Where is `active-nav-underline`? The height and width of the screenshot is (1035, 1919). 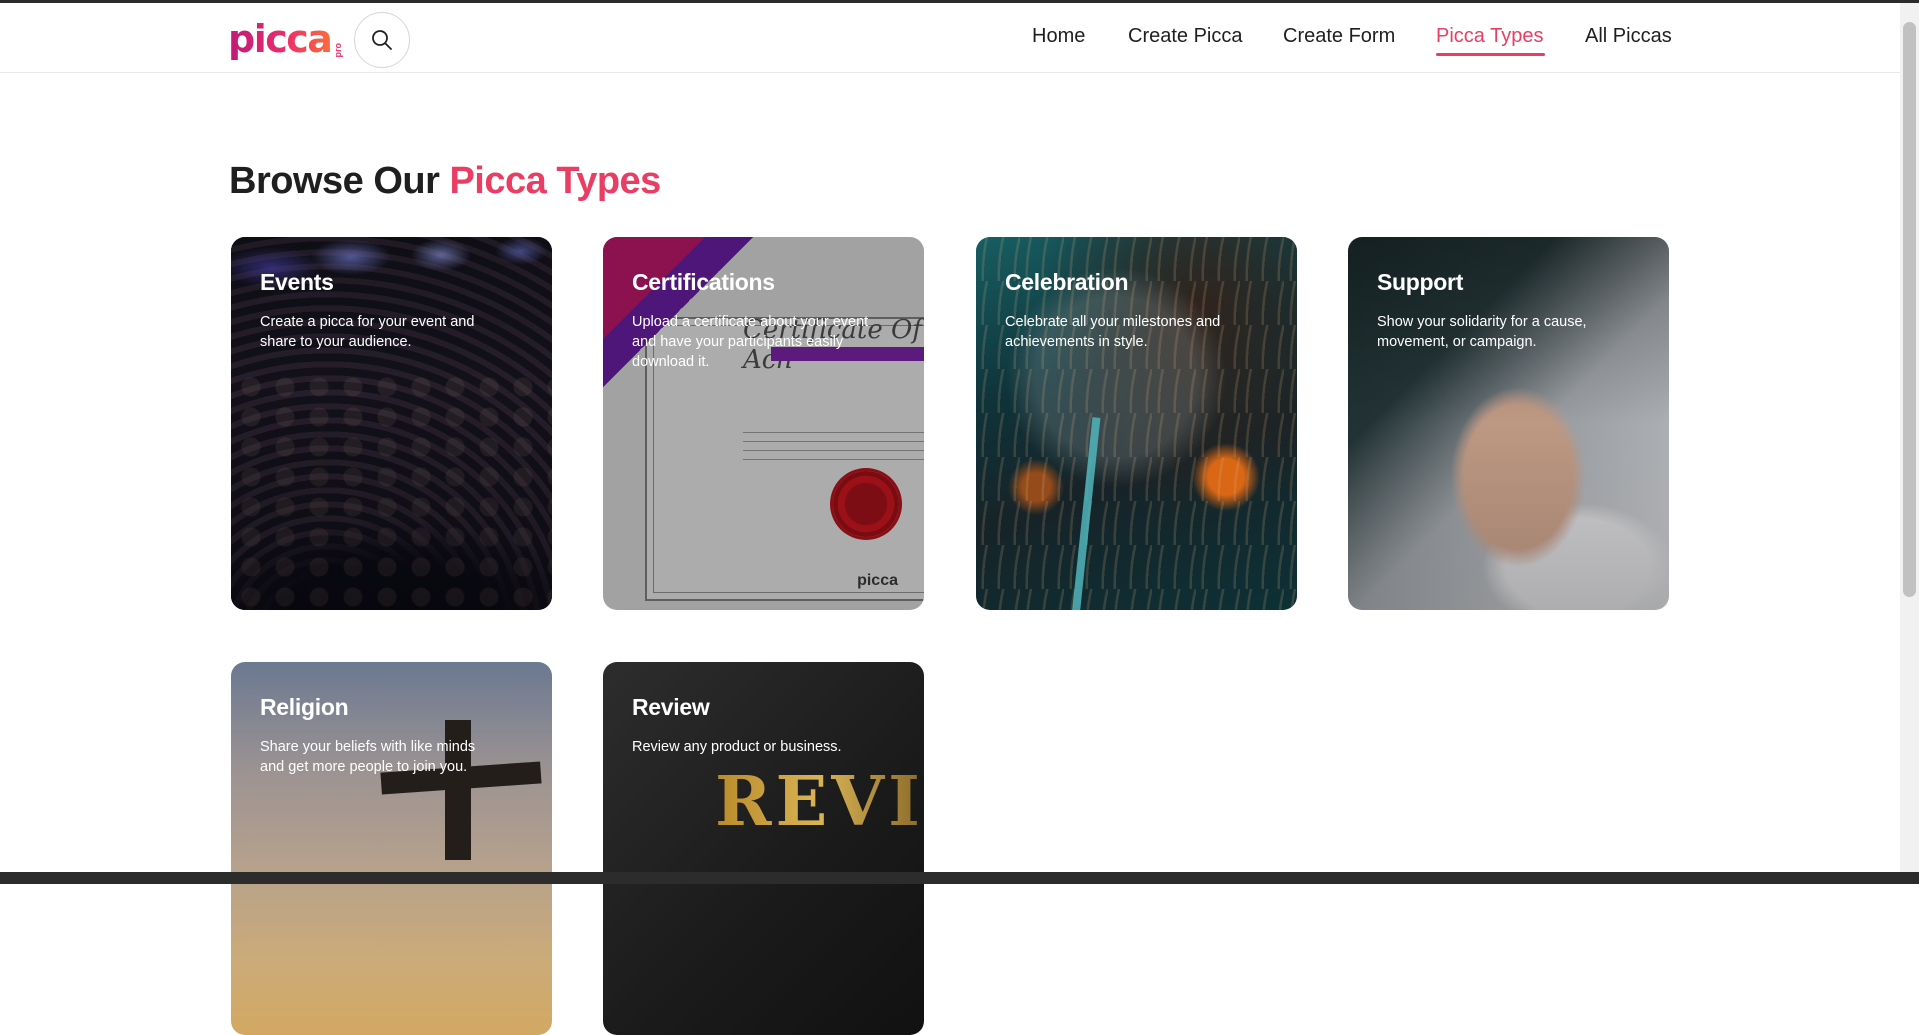 active-nav-underline is located at coordinates (1490, 54).